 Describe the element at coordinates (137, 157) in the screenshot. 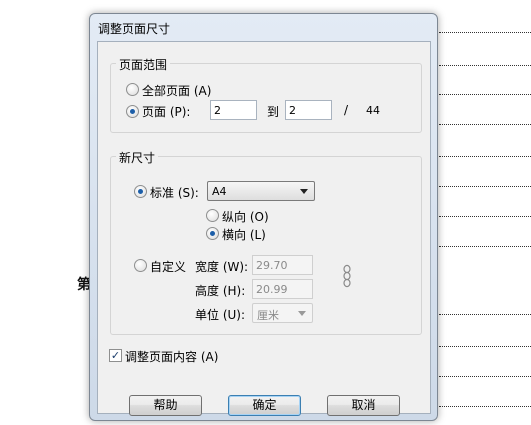

I see `new-size-legend: 新尺寸` at that location.